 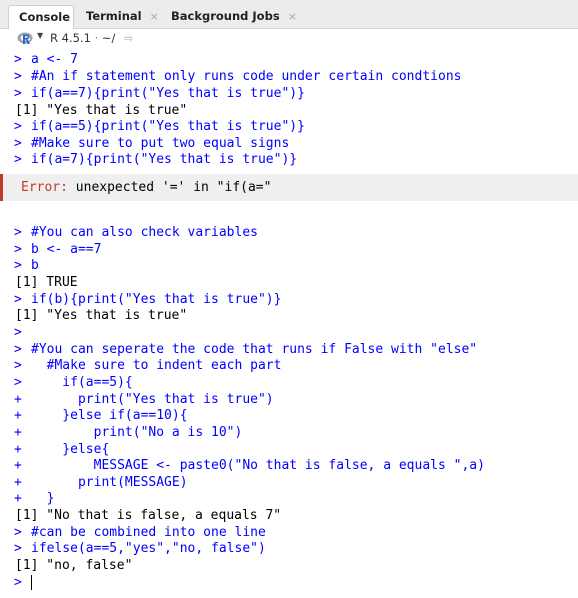 I want to click on line-text: if(a==7){print("Yes that is true")}, so click(x=168, y=93).